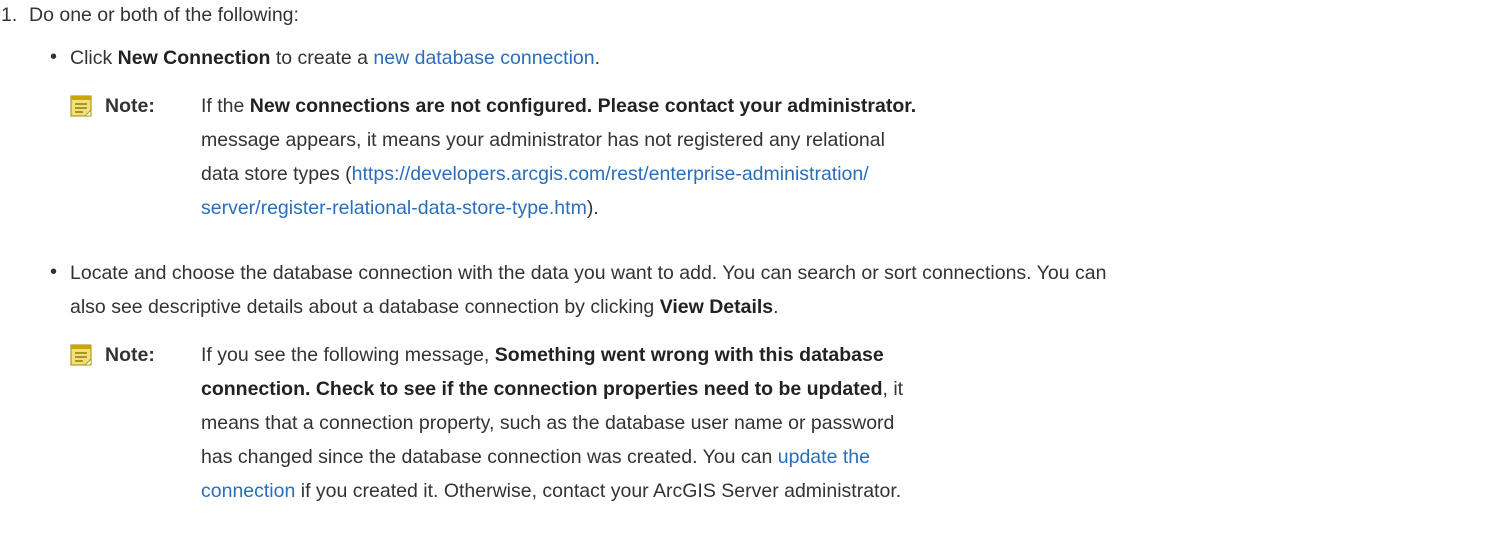 This screenshot has width=1504, height=555. Describe the element at coordinates (348, 355) in the screenshot. I see `note-2-pre: If you see the following message,` at that location.